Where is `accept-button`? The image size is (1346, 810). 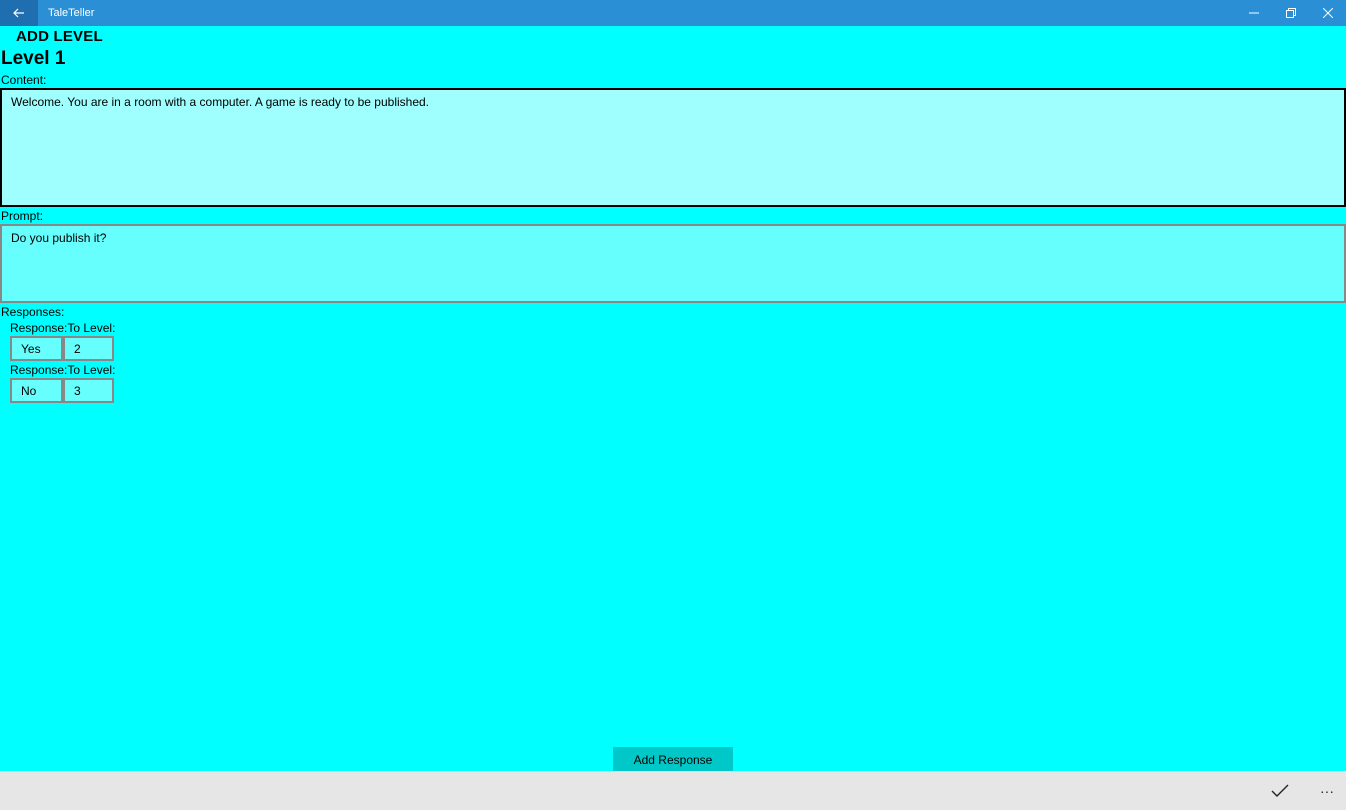 accept-button is located at coordinates (1280, 790).